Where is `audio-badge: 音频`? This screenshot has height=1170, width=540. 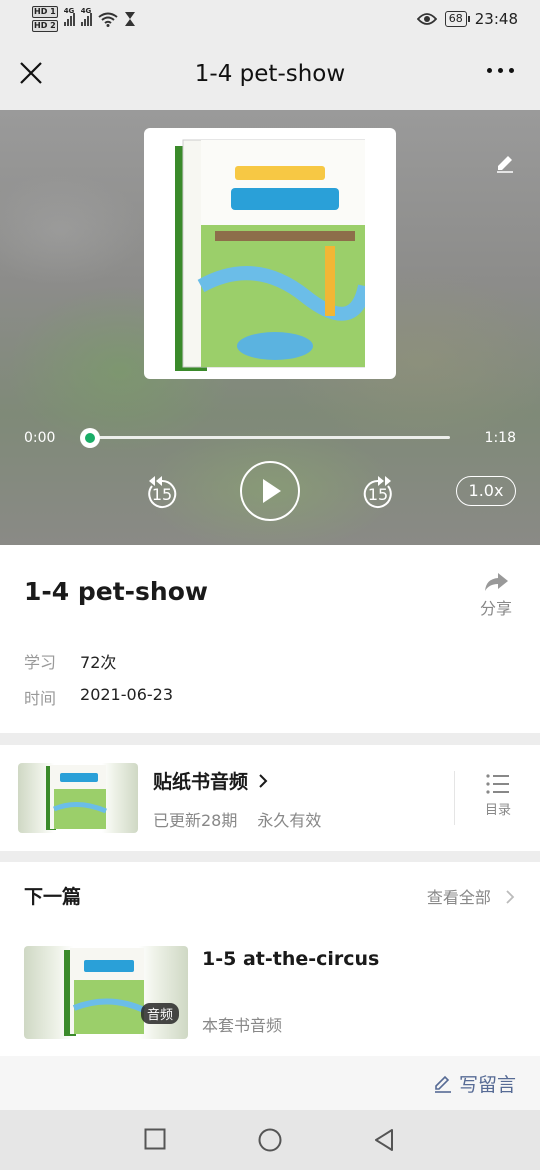
audio-badge: 音频 is located at coordinates (160, 1013).